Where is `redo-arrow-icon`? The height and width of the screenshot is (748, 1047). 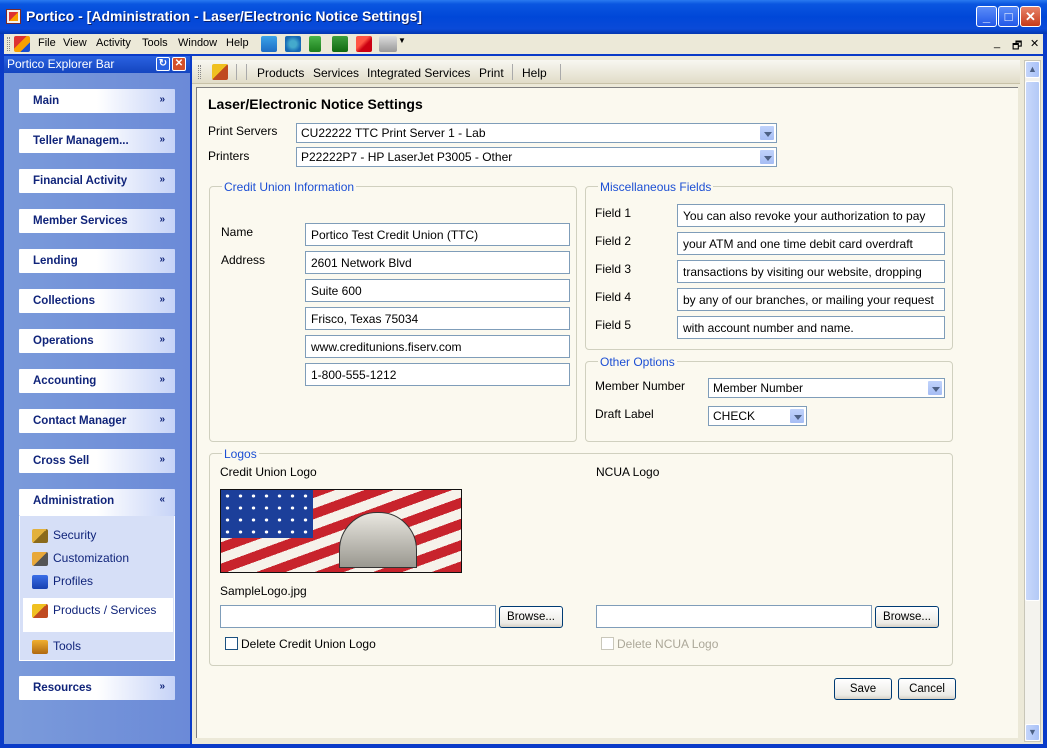 redo-arrow-icon is located at coordinates (364, 44).